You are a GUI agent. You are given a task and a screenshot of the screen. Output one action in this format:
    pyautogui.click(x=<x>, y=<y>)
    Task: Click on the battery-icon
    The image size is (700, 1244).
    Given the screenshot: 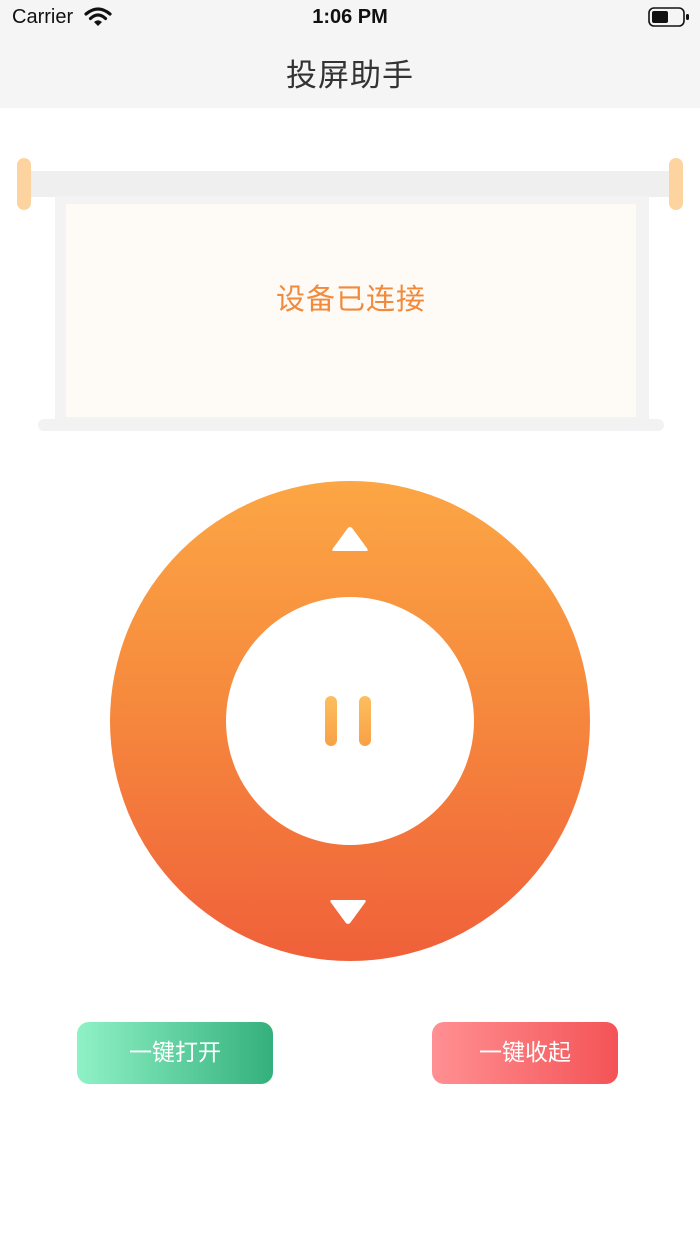 What is the action you would take?
    pyautogui.click(x=668, y=17)
    